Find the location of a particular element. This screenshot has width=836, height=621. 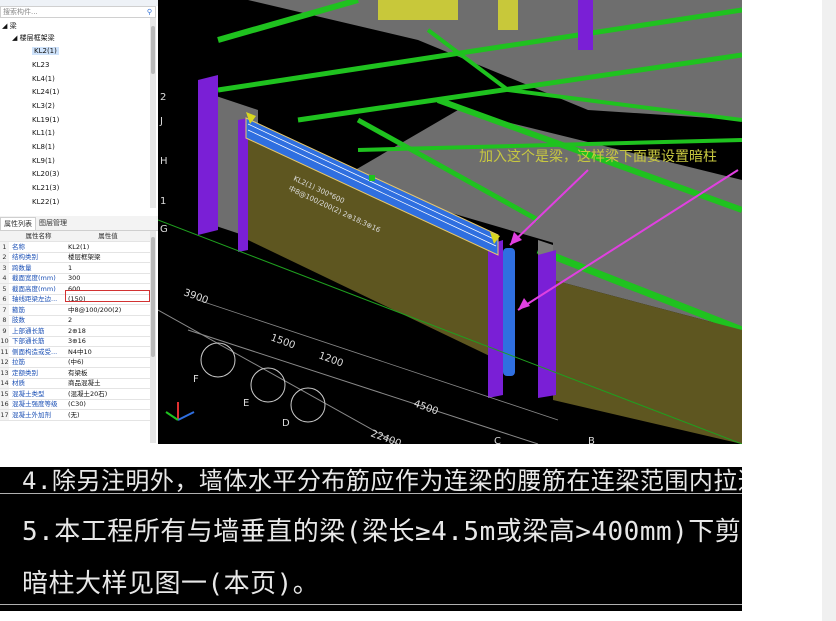

property-name: 截面宽度(mm) is located at coordinates (34, 278).